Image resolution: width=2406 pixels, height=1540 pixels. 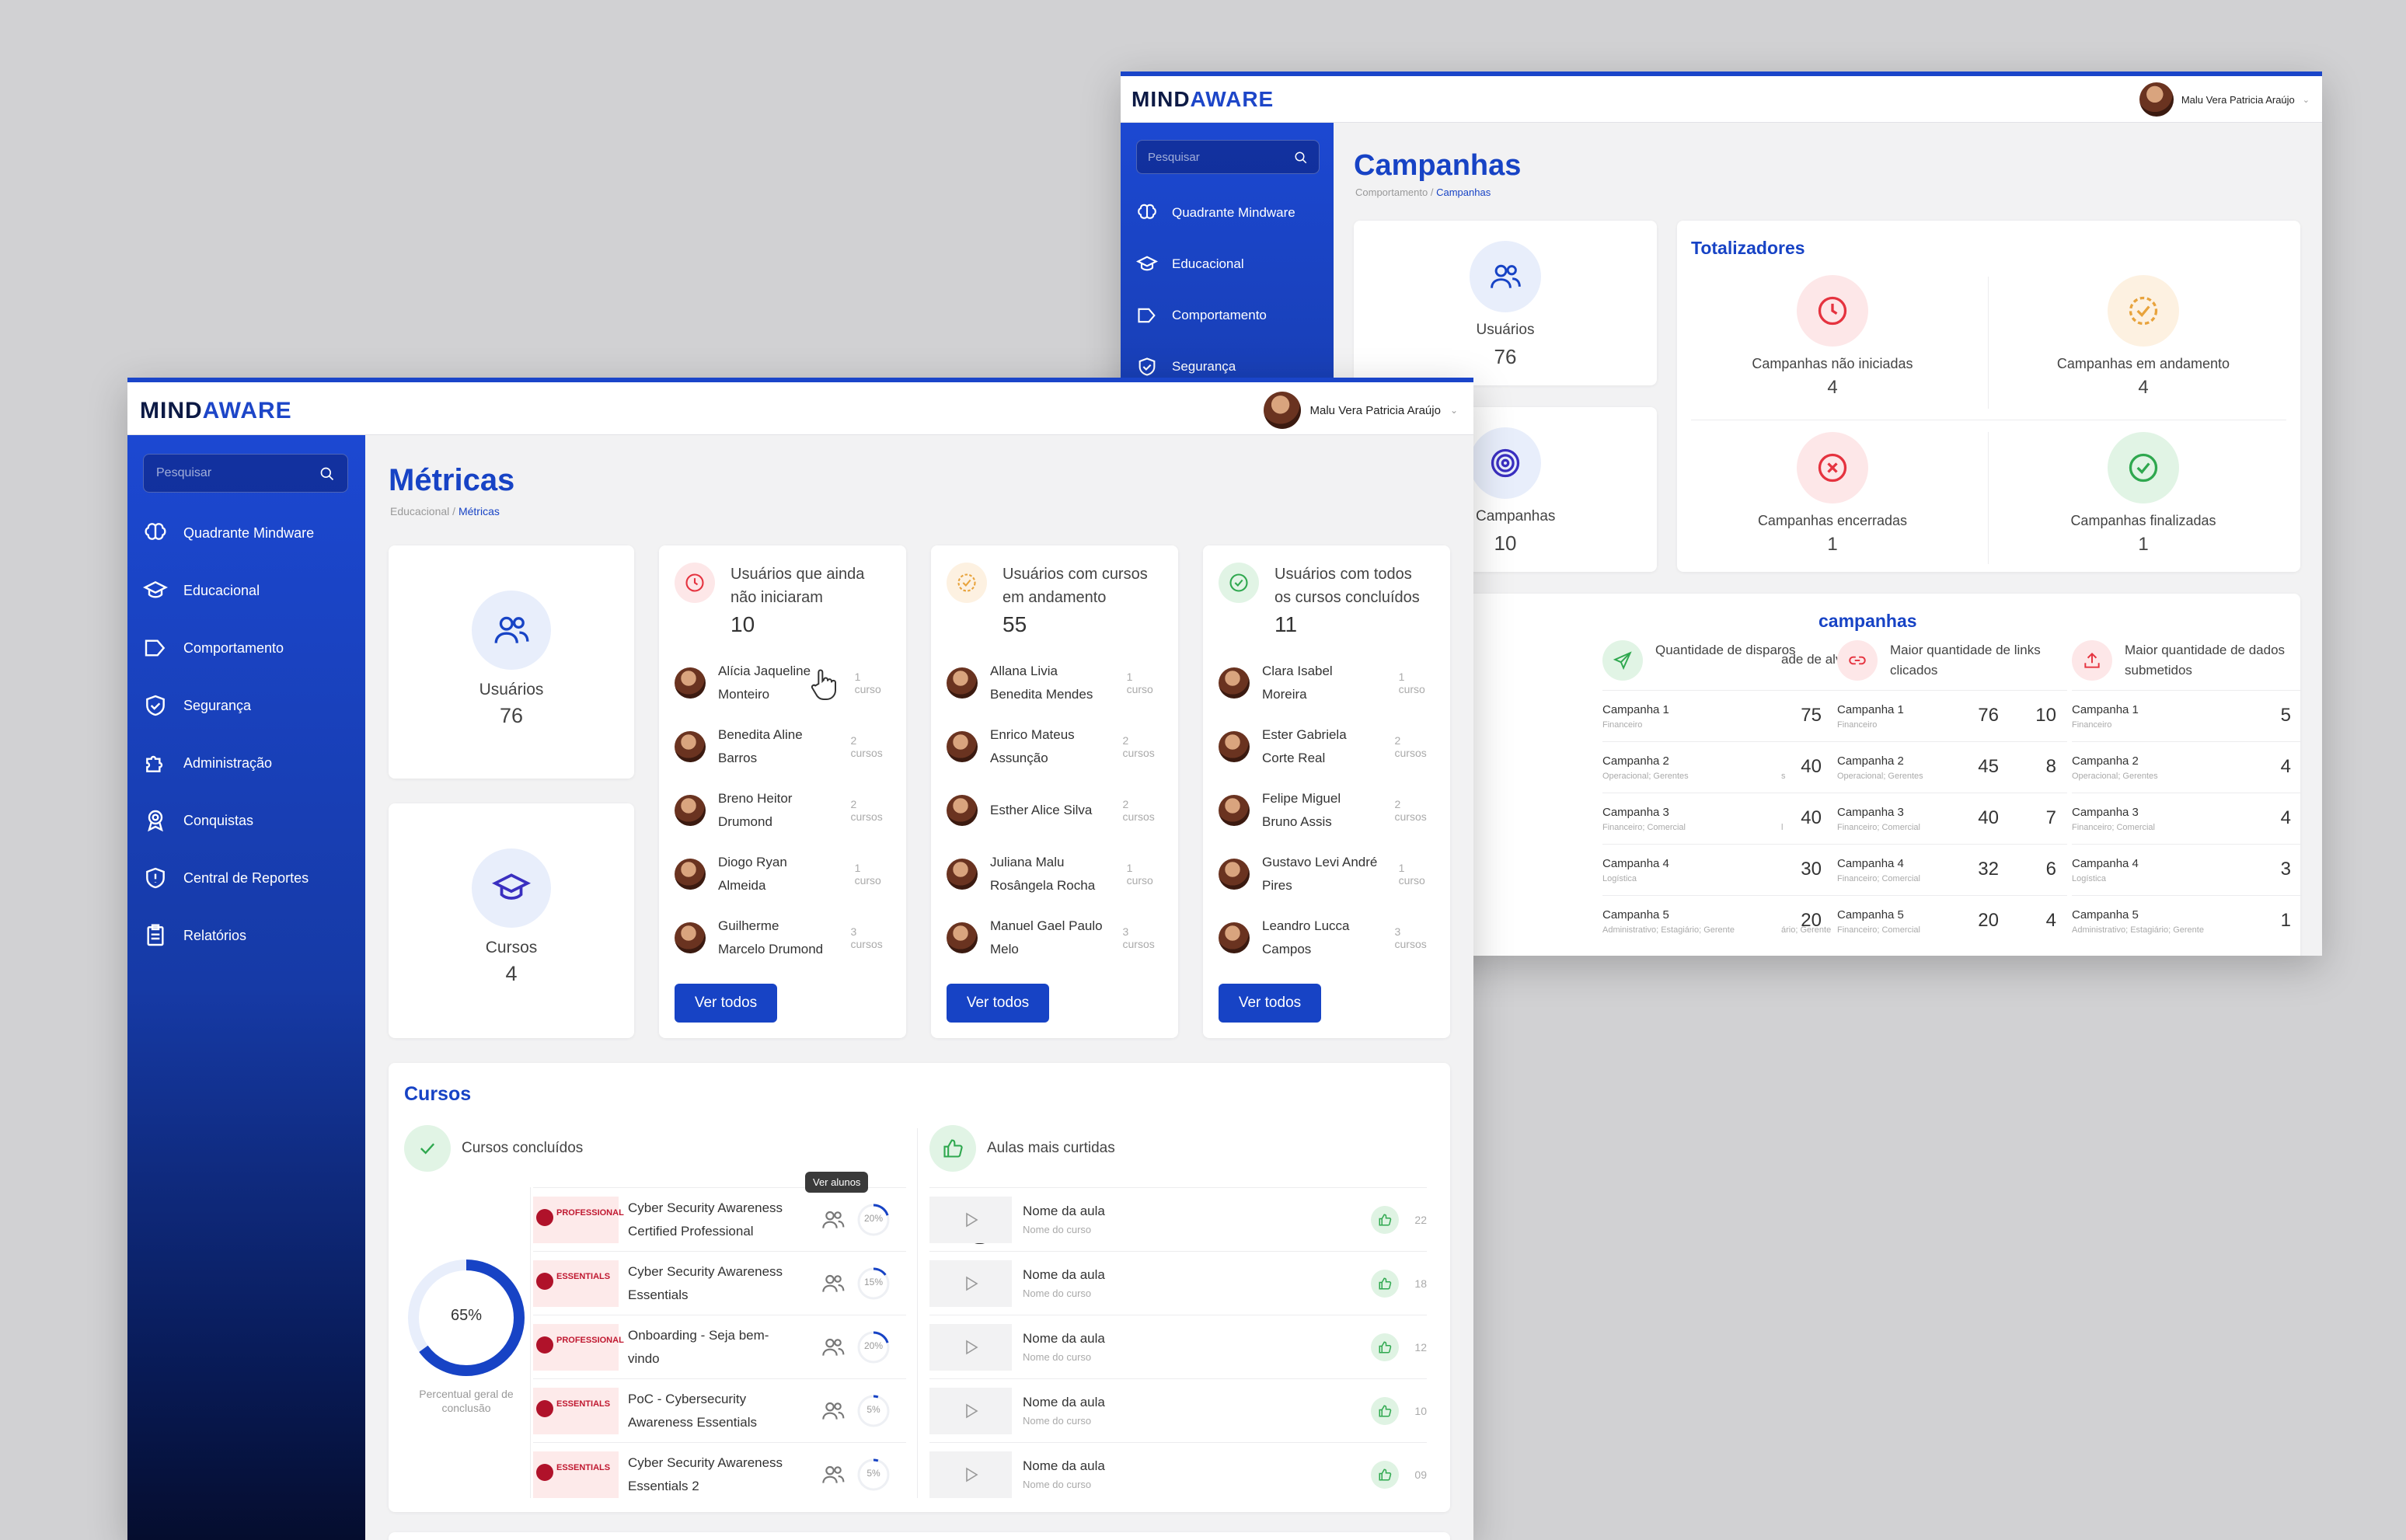 I want to click on ver-alunos-tooltip: Ver alunos, so click(x=837, y=1182).